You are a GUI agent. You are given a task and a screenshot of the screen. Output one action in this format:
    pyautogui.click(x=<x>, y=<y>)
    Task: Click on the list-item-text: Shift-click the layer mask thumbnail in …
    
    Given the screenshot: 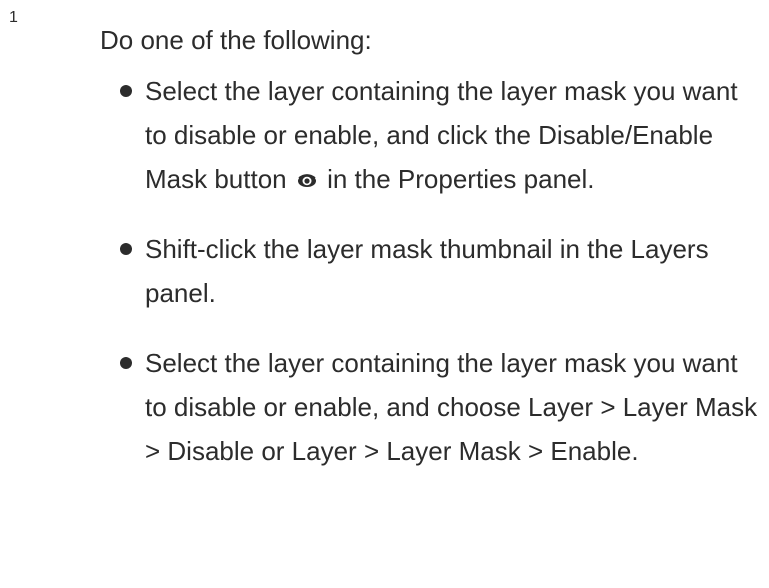 What is the action you would take?
    pyautogui.click(x=427, y=271)
    